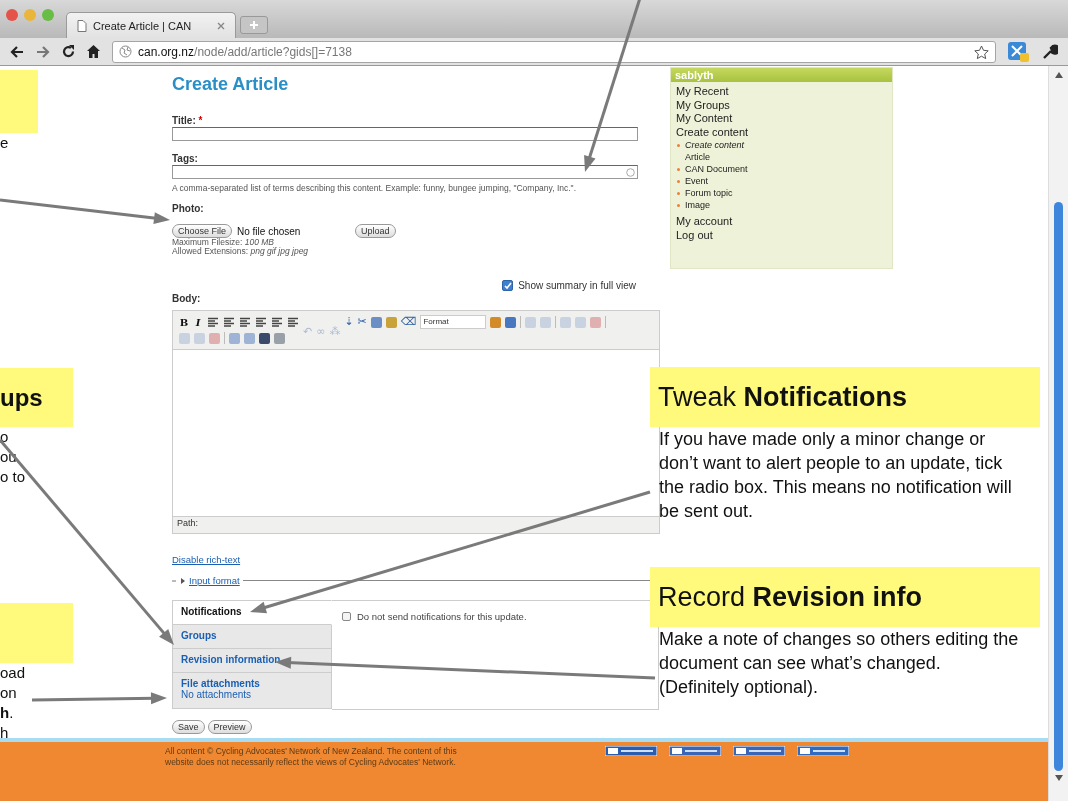 This screenshot has height=801, width=1068. I want to click on extensions-note: Allowed Extensions: png gif jpg jpeg, so click(241, 251).